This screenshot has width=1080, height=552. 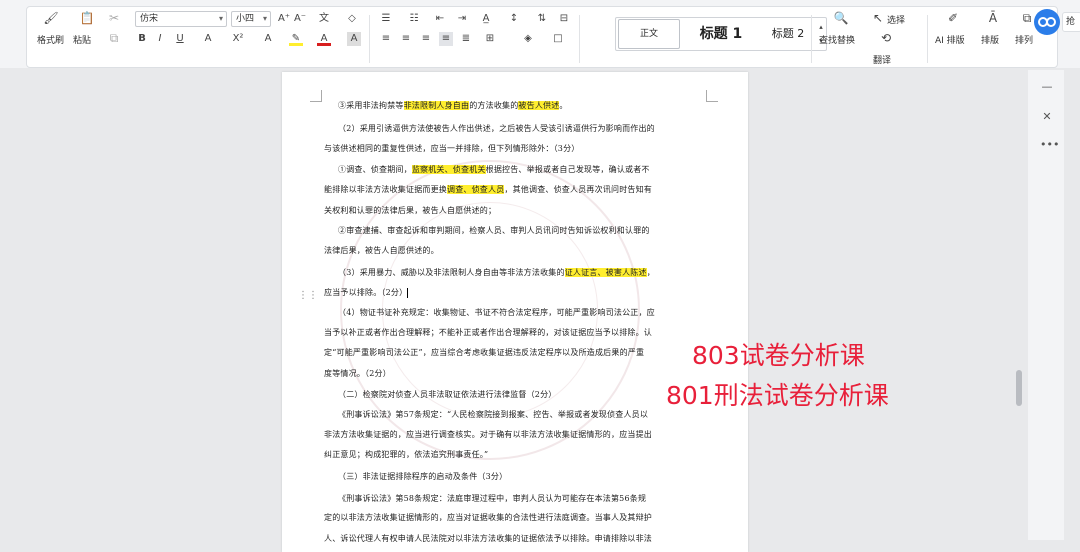 I want to click on show-marks-icon: ⊟, so click(x=564, y=19).